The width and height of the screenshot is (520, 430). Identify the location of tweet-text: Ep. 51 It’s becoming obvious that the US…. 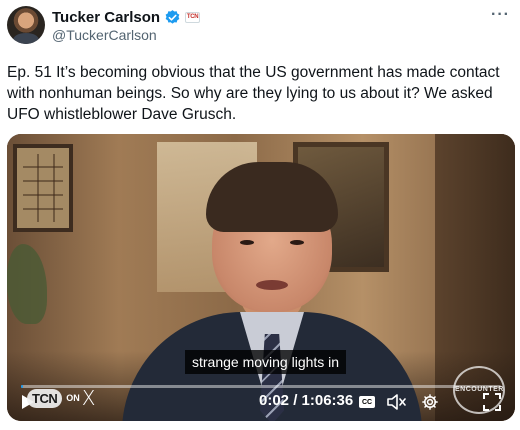
(253, 93).